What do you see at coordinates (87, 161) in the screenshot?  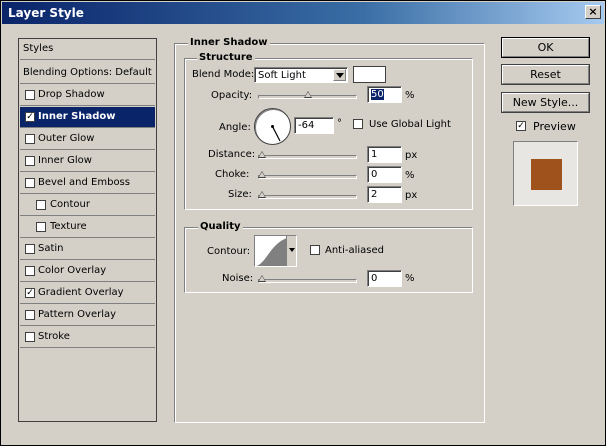 I see `style-item-inner-glow: Inner Glow` at bounding box center [87, 161].